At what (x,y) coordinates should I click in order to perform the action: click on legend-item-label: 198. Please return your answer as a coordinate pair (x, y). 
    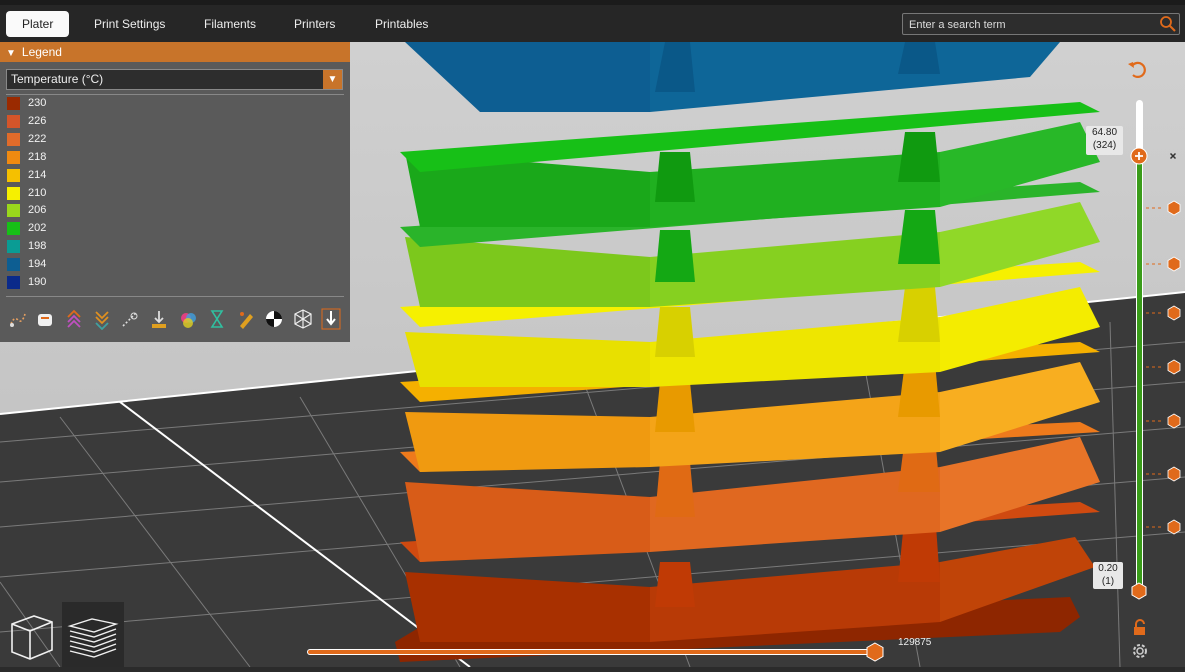
    Looking at the image, I should click on (37, 246).